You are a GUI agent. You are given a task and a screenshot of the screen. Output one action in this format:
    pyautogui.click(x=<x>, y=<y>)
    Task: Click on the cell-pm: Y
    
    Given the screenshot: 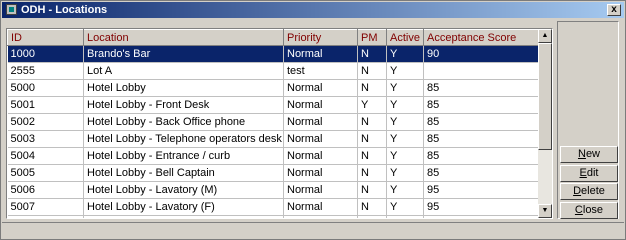 What is the action you would take?
    pyautogui.click(x=372, y=105)
    